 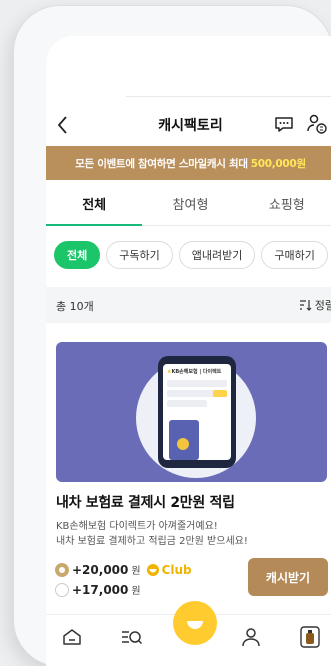 What do you see at coordinates (220, 393) in the screenshot?
I see `phone-highlight` at bounding box center [220, 393].